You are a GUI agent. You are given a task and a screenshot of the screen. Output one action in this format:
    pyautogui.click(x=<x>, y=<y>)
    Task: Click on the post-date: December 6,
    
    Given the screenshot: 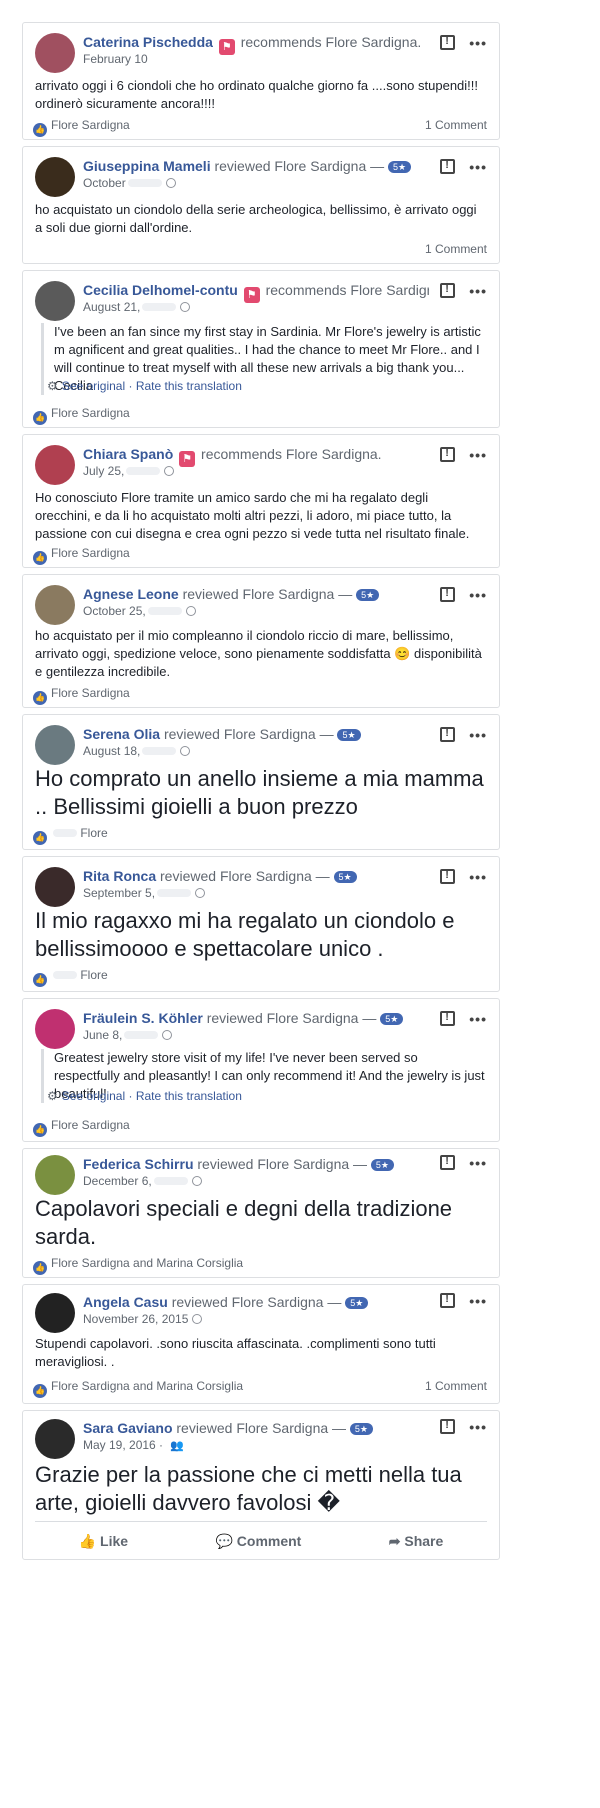 What is the action you would take?
    pyautogui.click(x=142, y=1181)
    